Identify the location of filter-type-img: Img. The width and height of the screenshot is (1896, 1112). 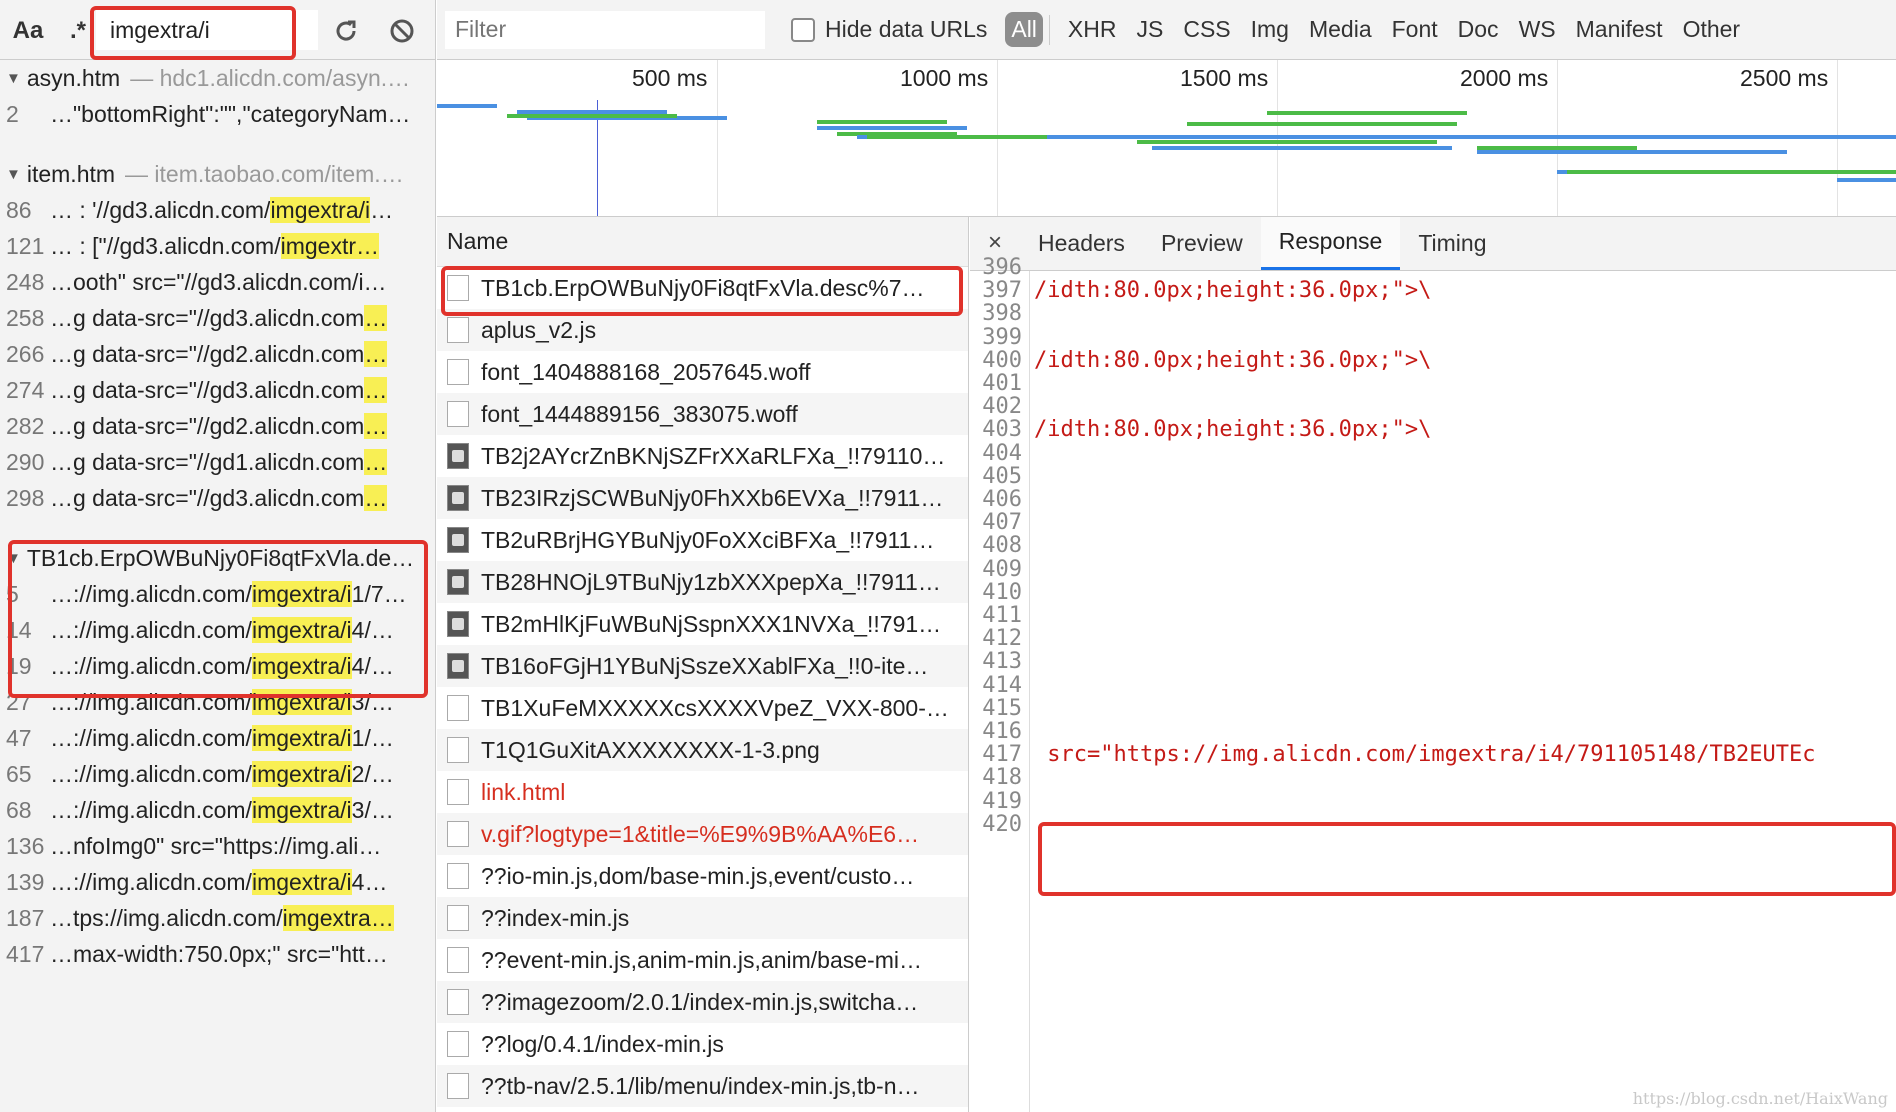
(1270, 29).